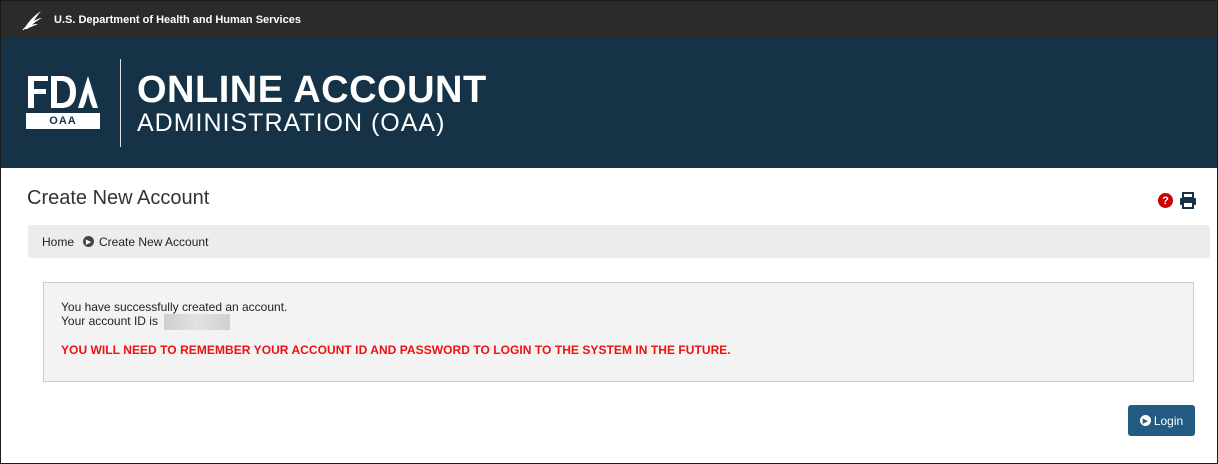 This screenshot has width=1218, height=464. I want to click on breadcrumb: Home ▶ Create New Account, so click(619, 241).